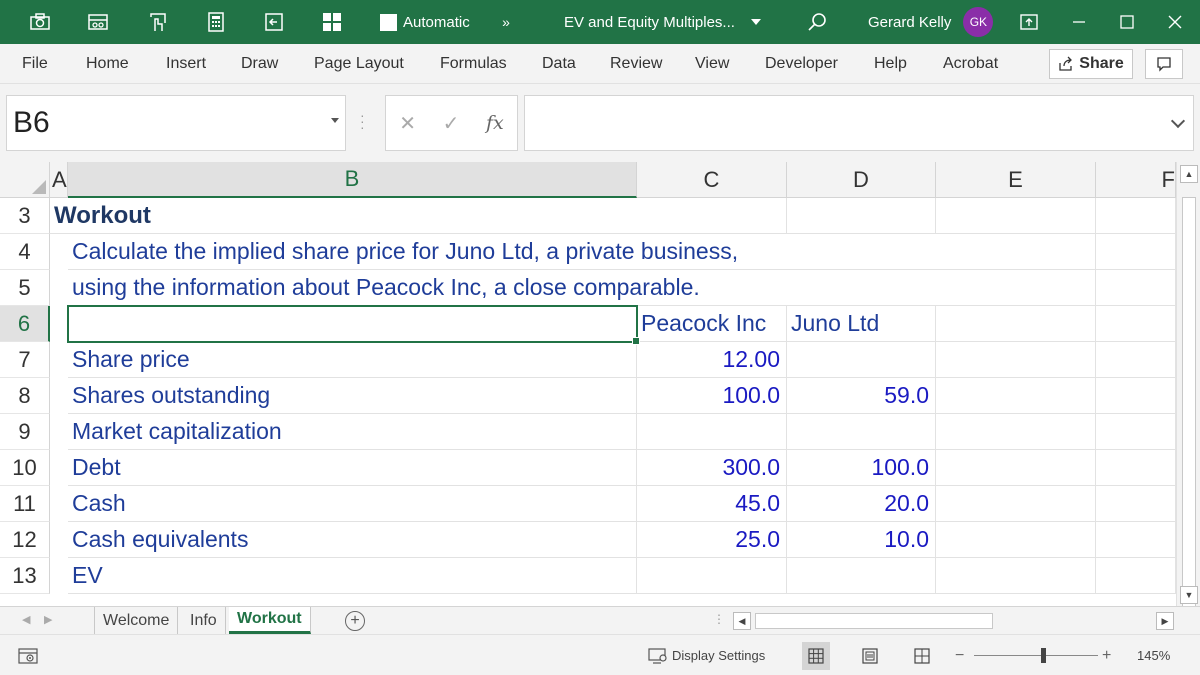  I want to click on row-header-11: 11, so click(25, 504).